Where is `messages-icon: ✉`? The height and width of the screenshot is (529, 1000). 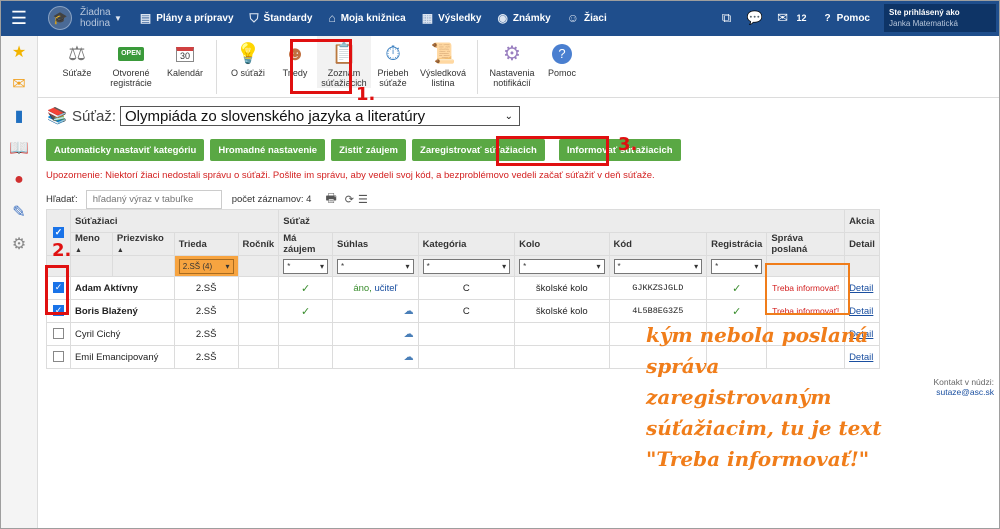 messages-icon: ✉ is located at coordinates (783, 18).